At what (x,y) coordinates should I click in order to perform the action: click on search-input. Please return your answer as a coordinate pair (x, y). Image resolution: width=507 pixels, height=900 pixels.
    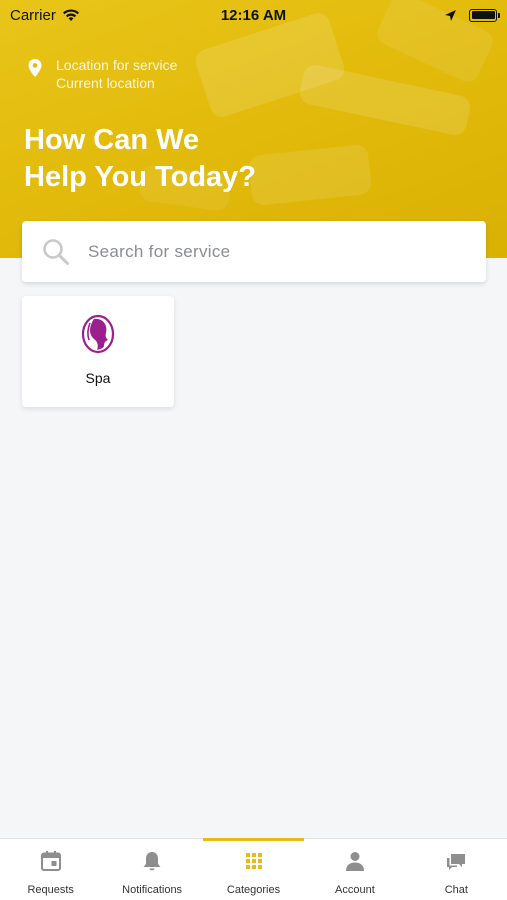
    Looking at the image, I should click on (258, 251).